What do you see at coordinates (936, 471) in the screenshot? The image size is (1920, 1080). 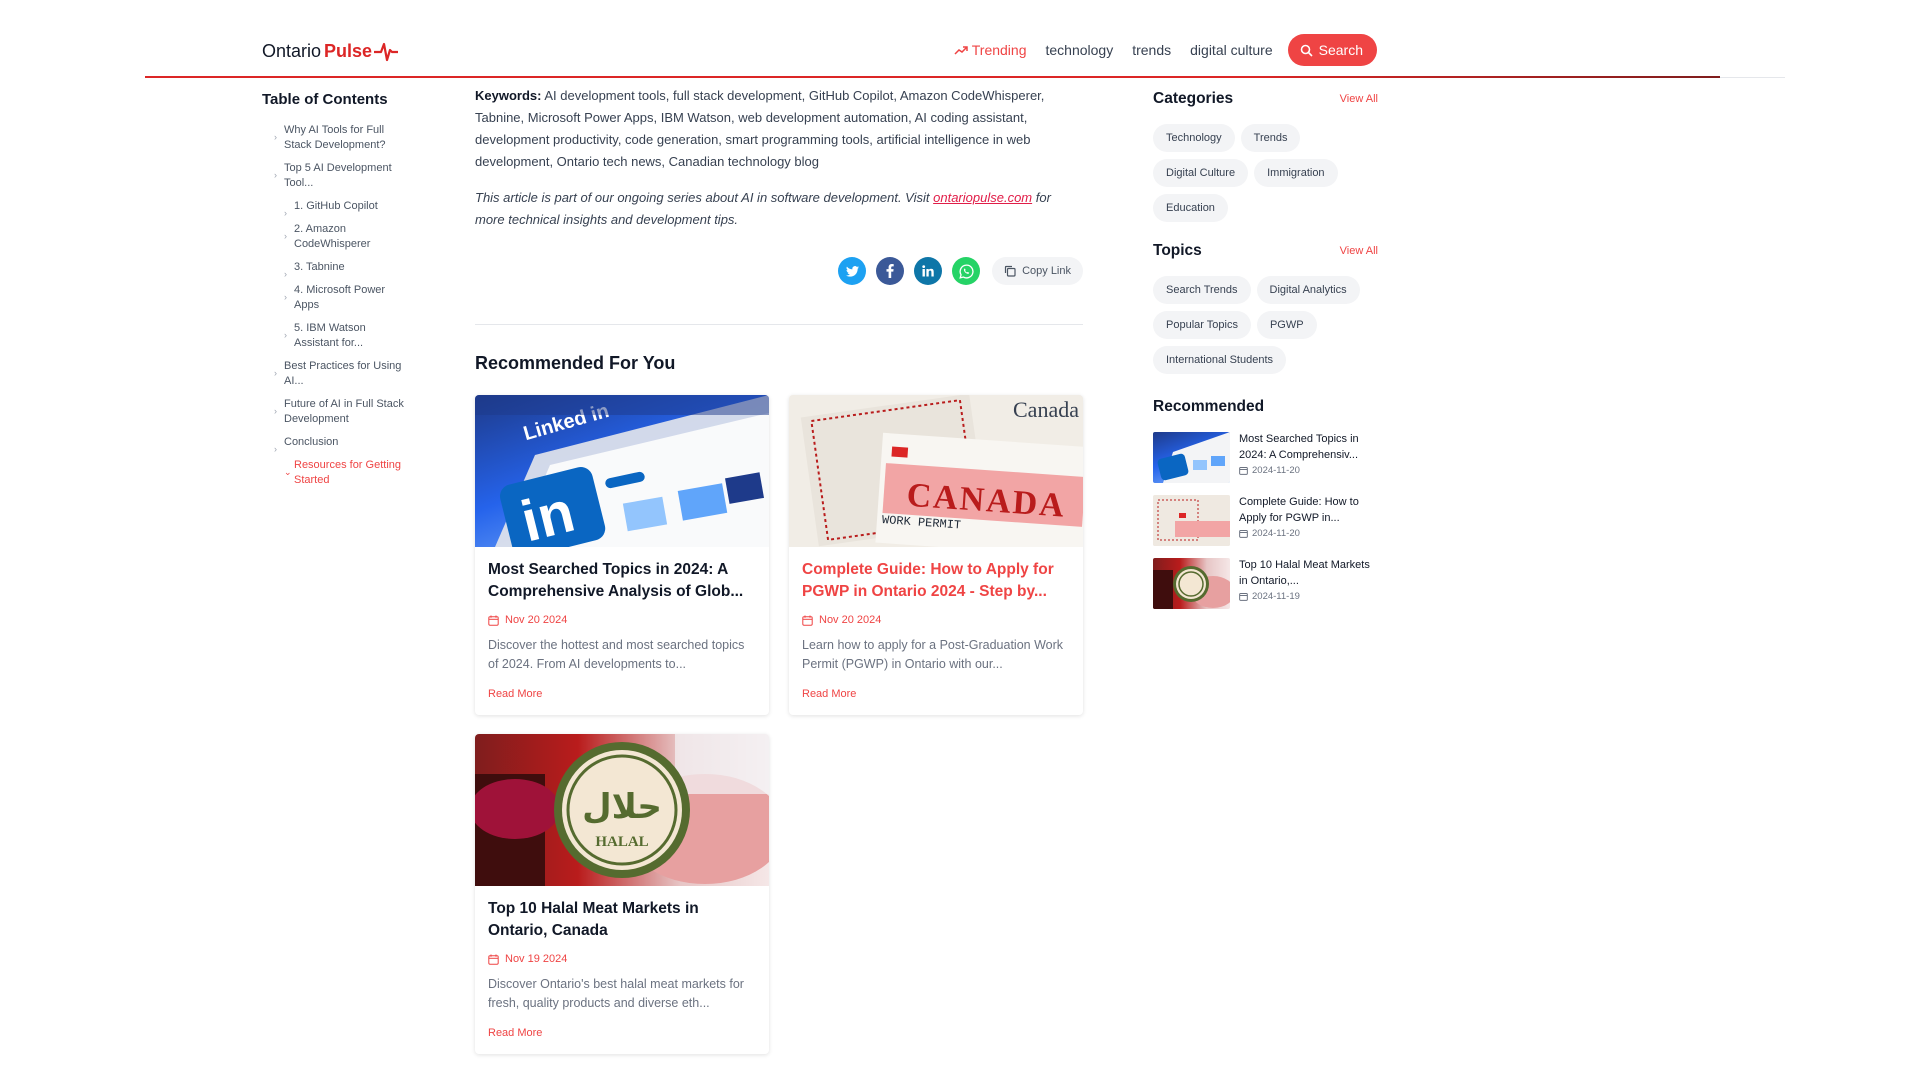 I see `card-image-canada: CANADA WORK PERMIT Canada` at bounding box center [936, 471].